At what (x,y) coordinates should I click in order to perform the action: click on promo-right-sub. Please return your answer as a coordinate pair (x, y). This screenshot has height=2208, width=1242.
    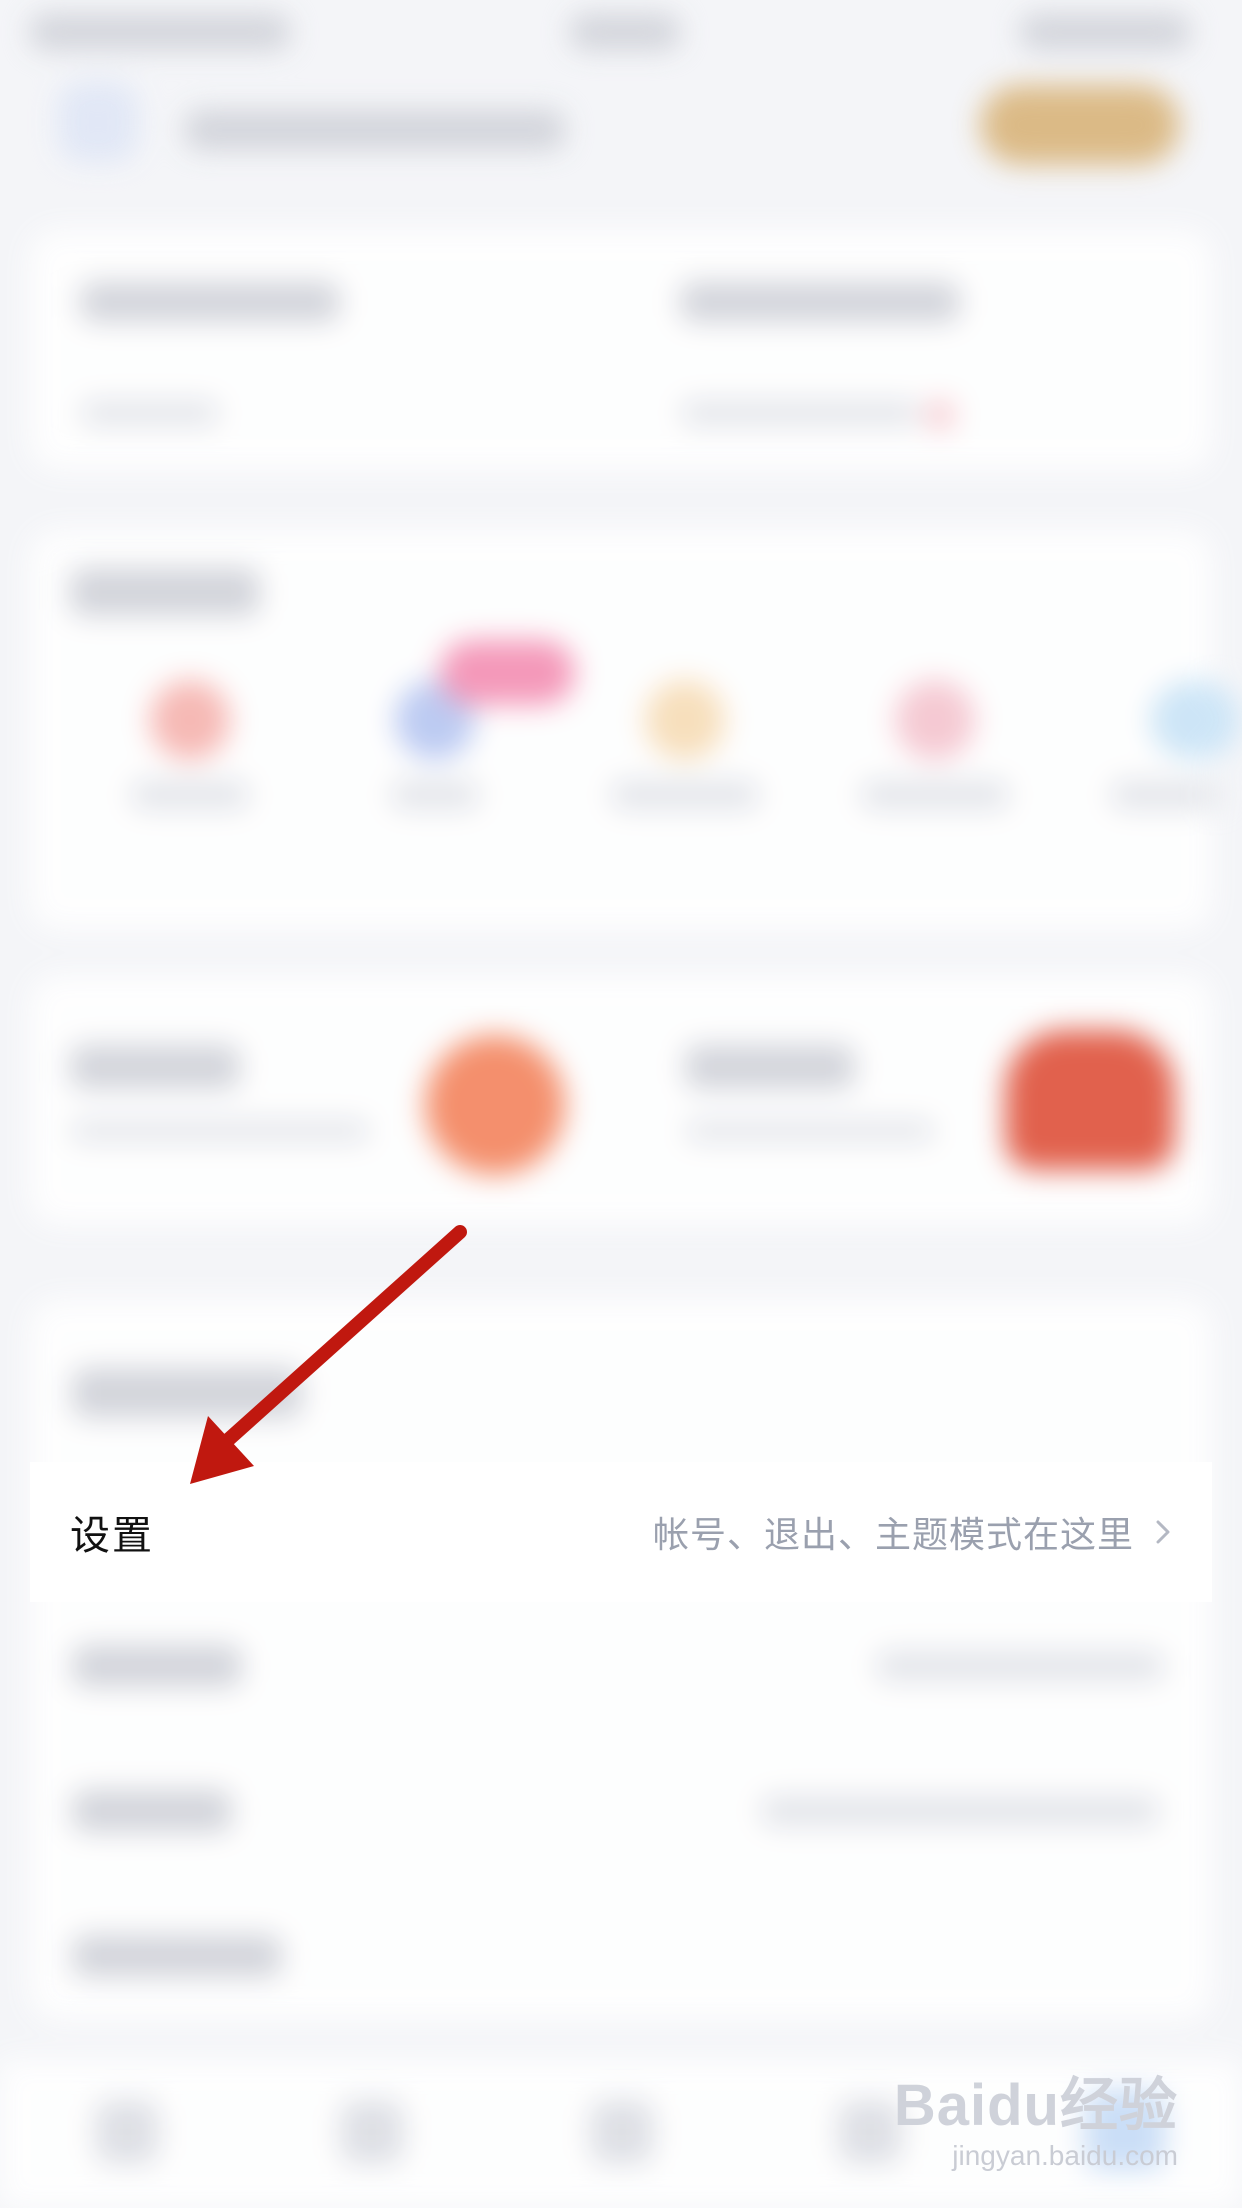
    Looking at the image, I should click on (810, 1131).